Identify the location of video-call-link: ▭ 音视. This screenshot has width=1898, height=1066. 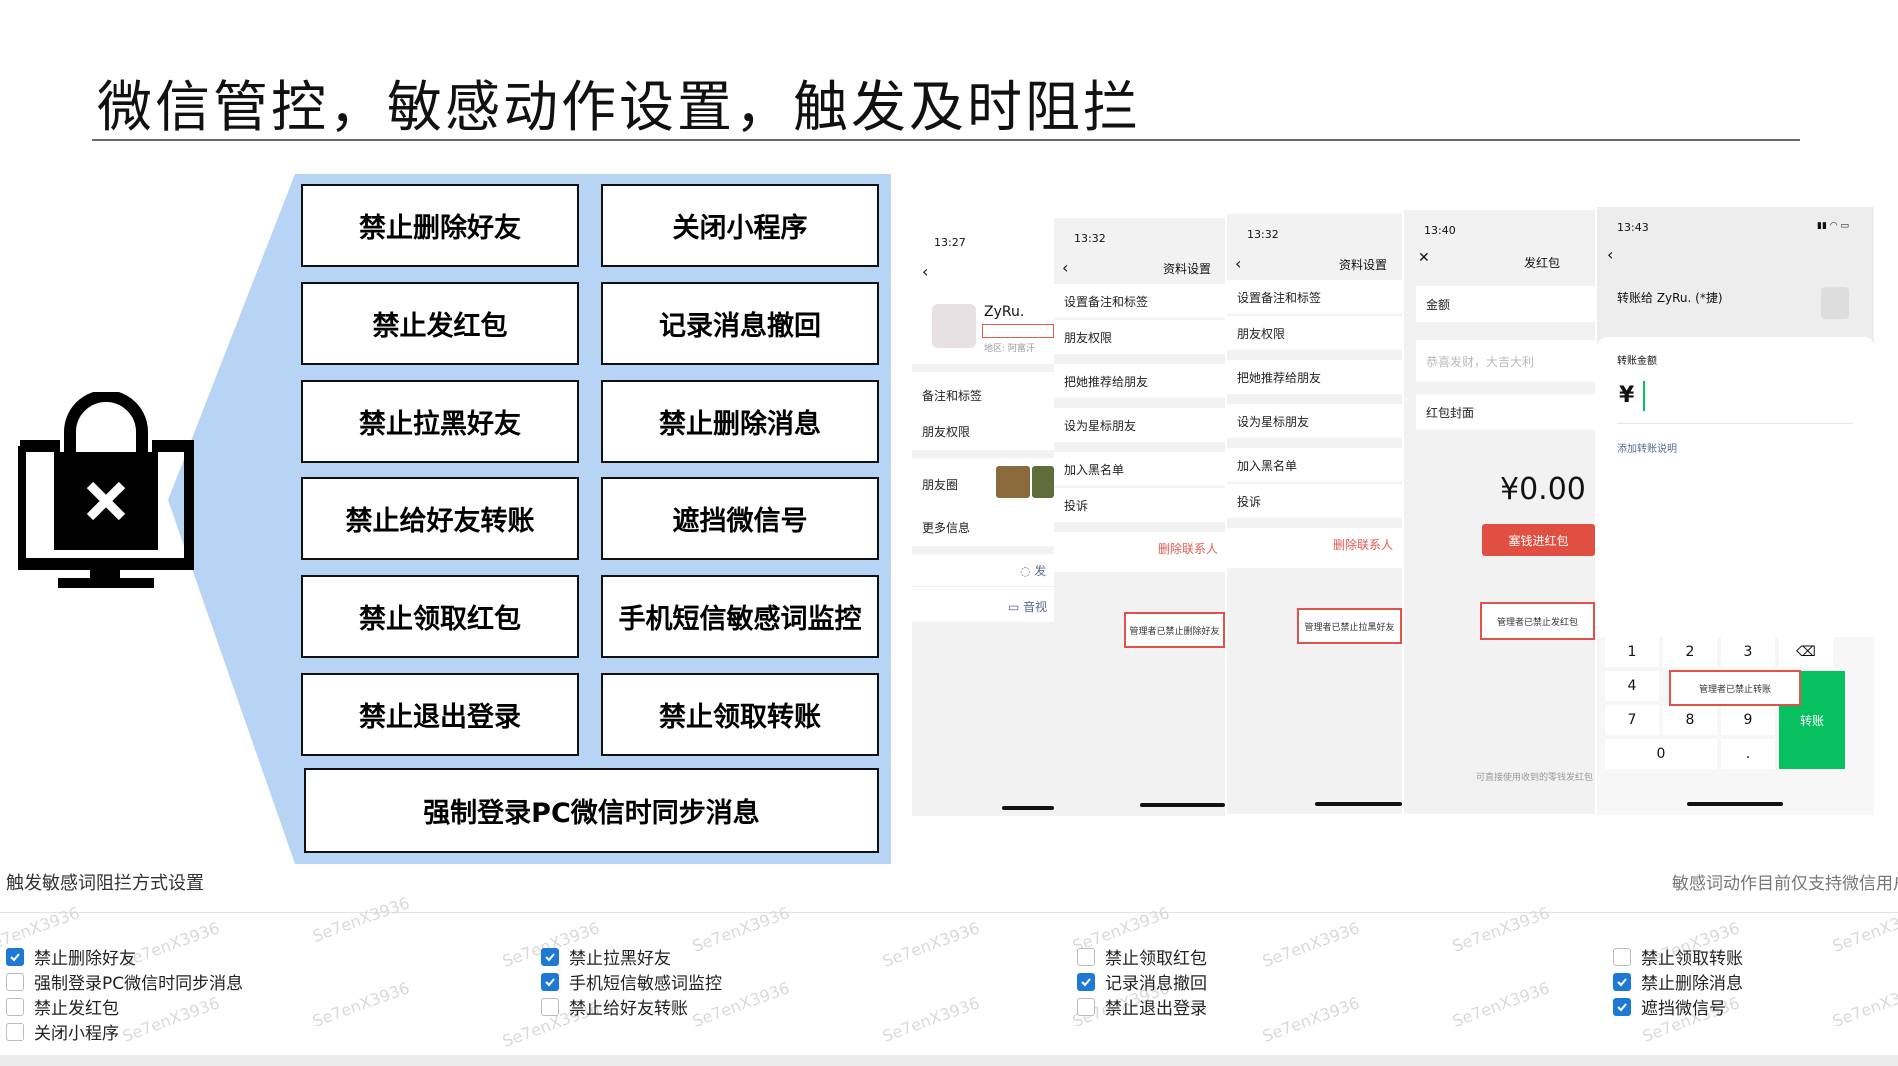
(1027, 606).